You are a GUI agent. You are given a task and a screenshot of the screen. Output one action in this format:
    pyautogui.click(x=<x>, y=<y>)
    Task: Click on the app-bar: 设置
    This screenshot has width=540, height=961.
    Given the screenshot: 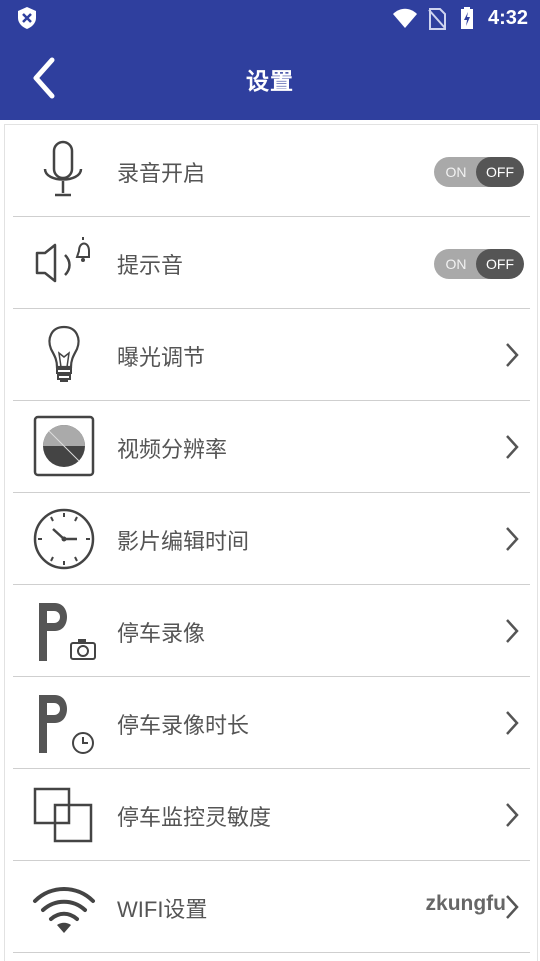 What is the action you would take?
    pyautogui.click(x=270, y=78)
    